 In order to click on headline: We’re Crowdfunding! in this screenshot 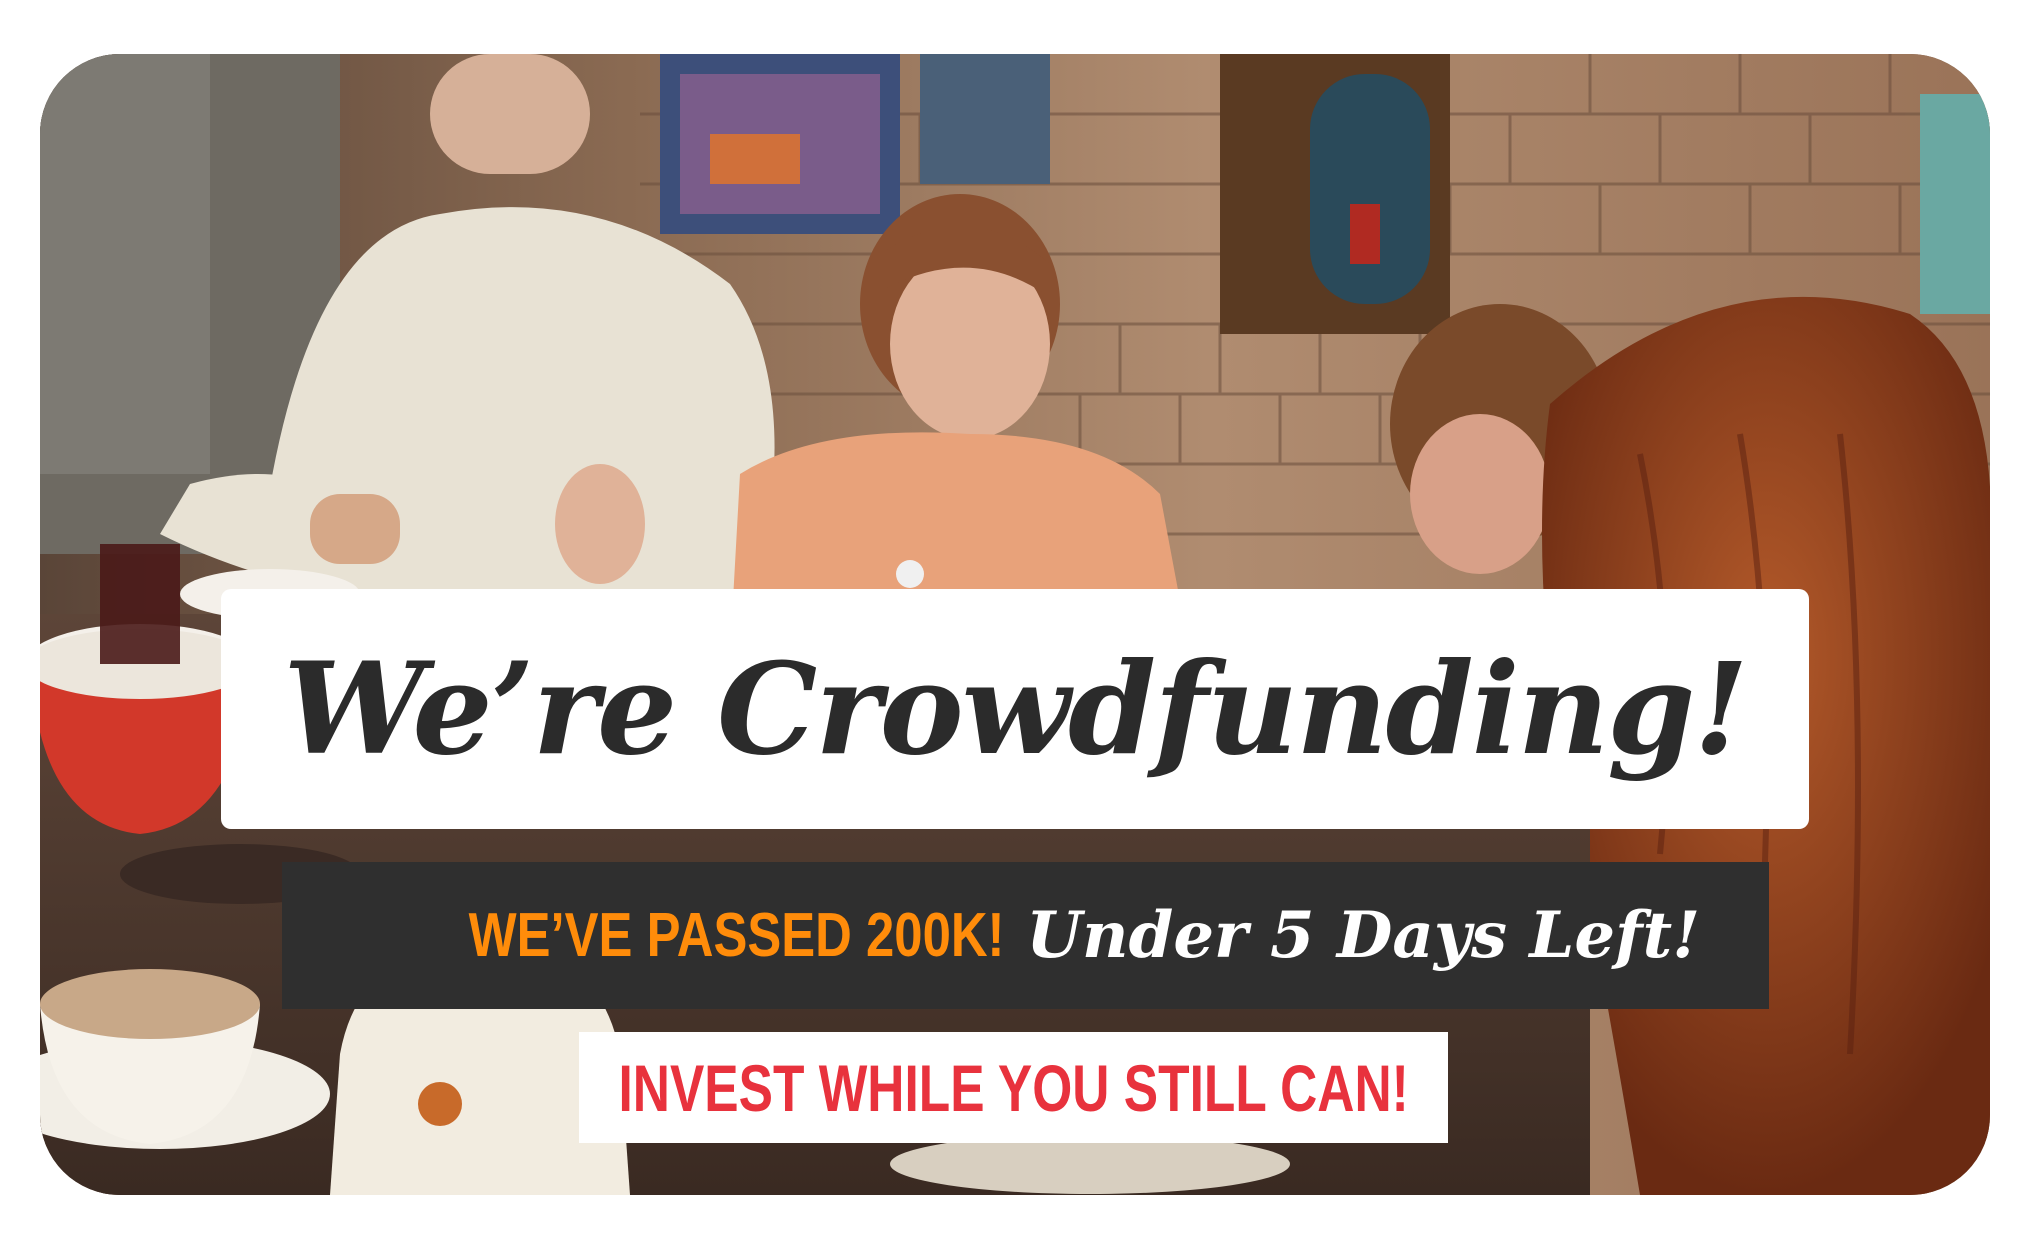, I will do `click(1015, 709)`.